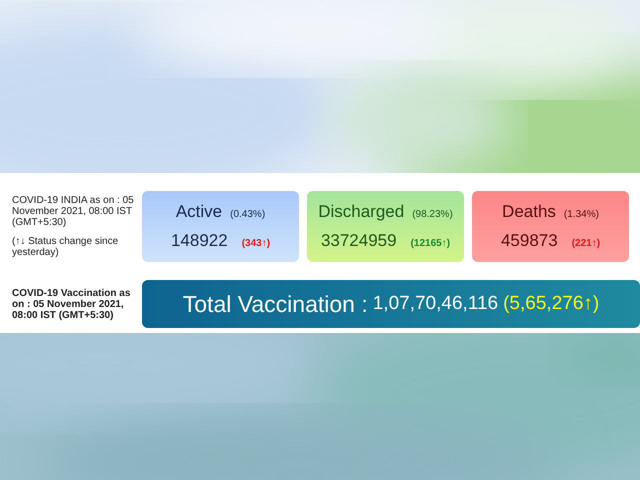 This screenshot has width=640, height=480. I want to click on stat-change: (221↑), so click(586, 244).